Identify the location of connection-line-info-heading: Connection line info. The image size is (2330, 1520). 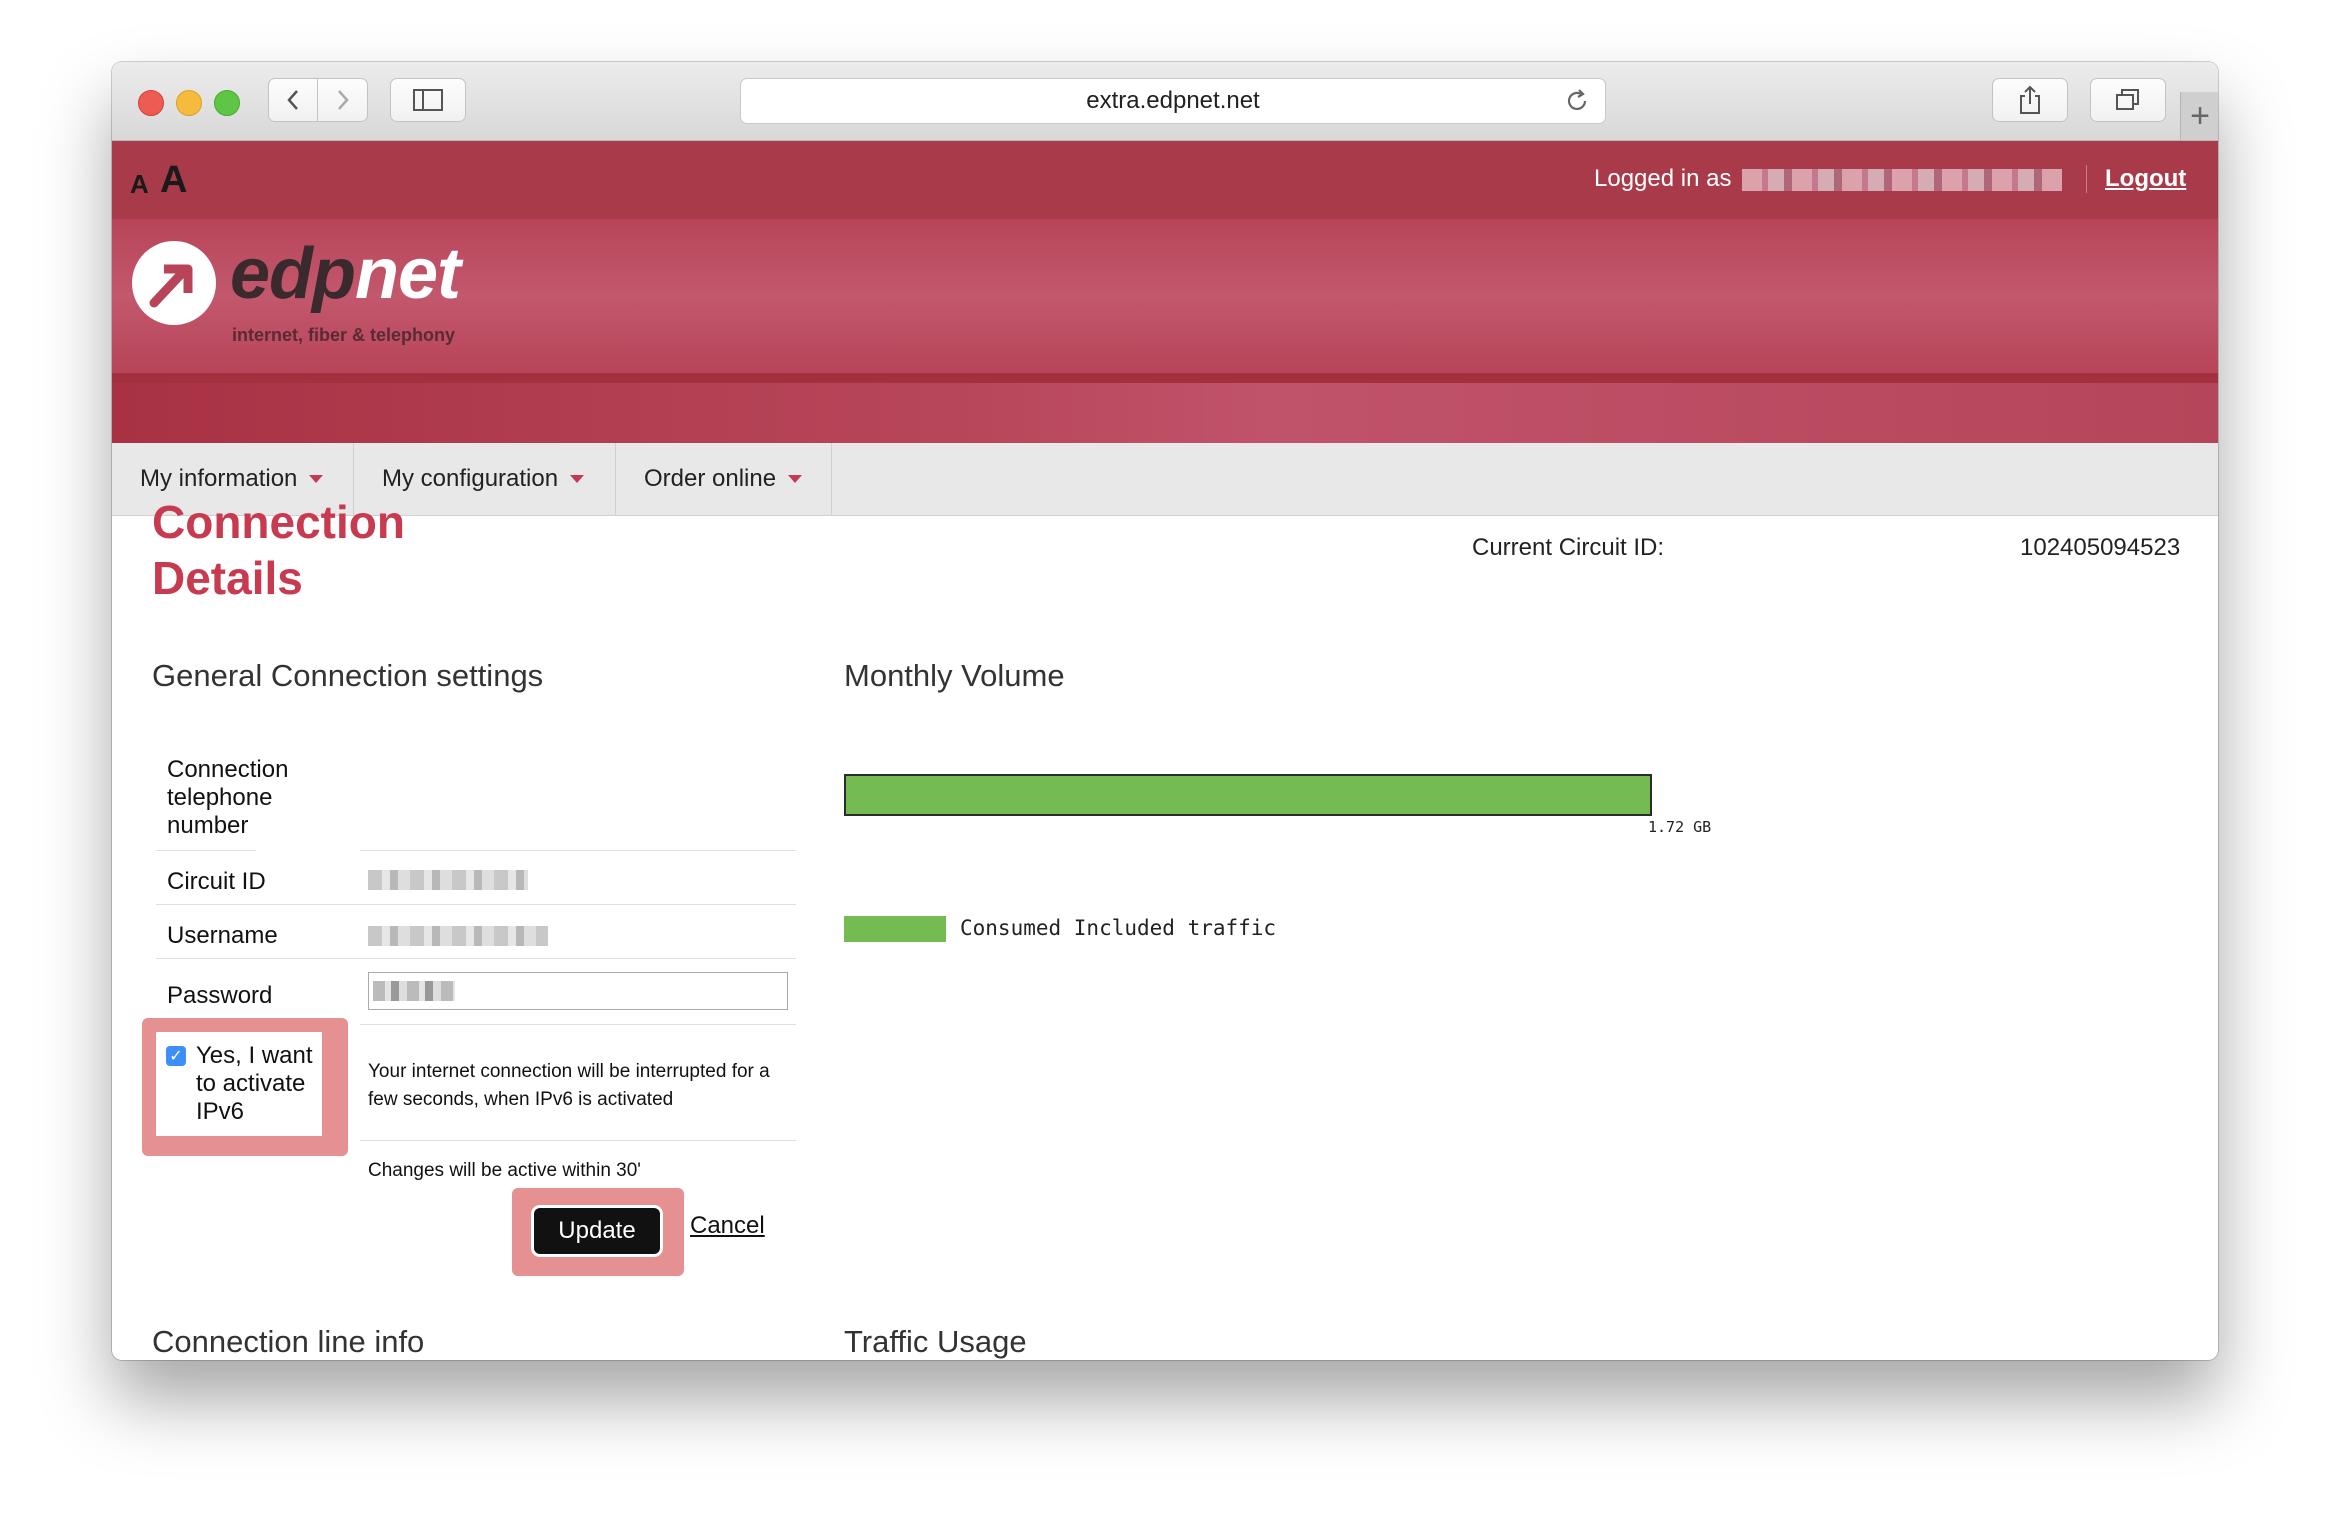
(288, 1341).